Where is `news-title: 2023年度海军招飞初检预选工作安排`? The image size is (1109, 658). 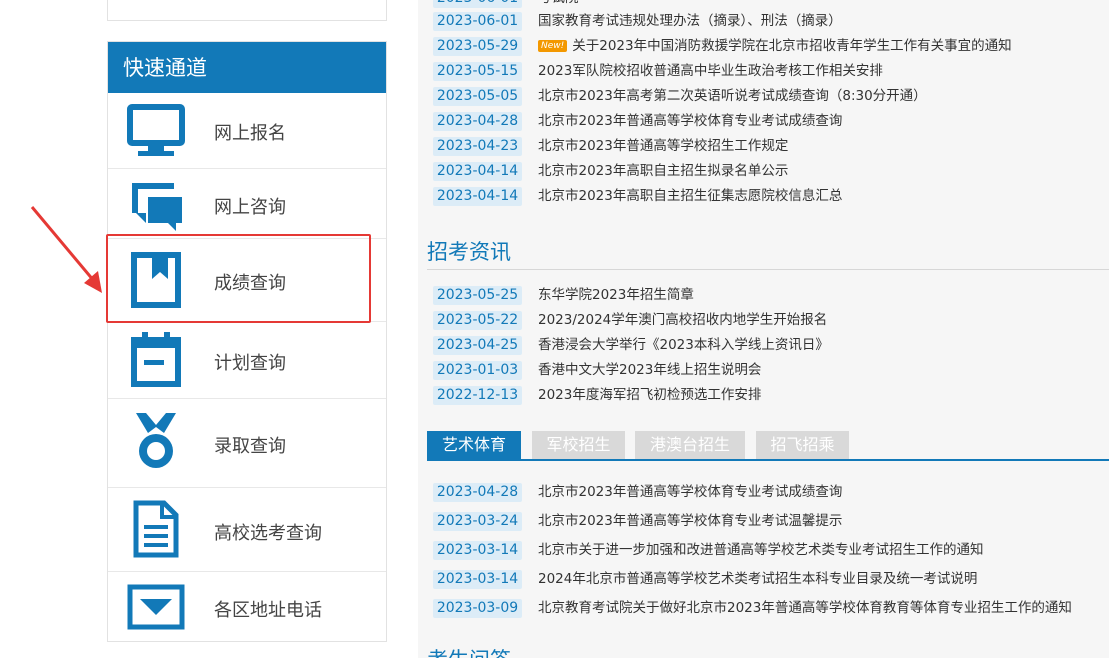
news-title: 2023年度海军招飞初检预选工作安排 is located at coordinates (649, 395).